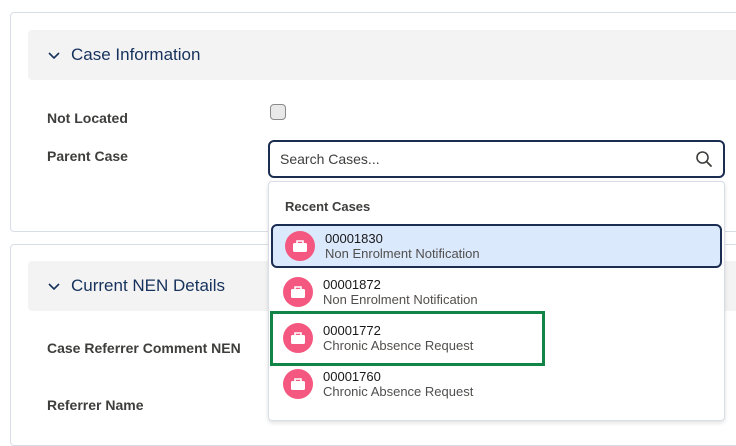 The height and width of the screenshot is (446, 736). I want to click on case-number: 00001760, so click(352, 376).